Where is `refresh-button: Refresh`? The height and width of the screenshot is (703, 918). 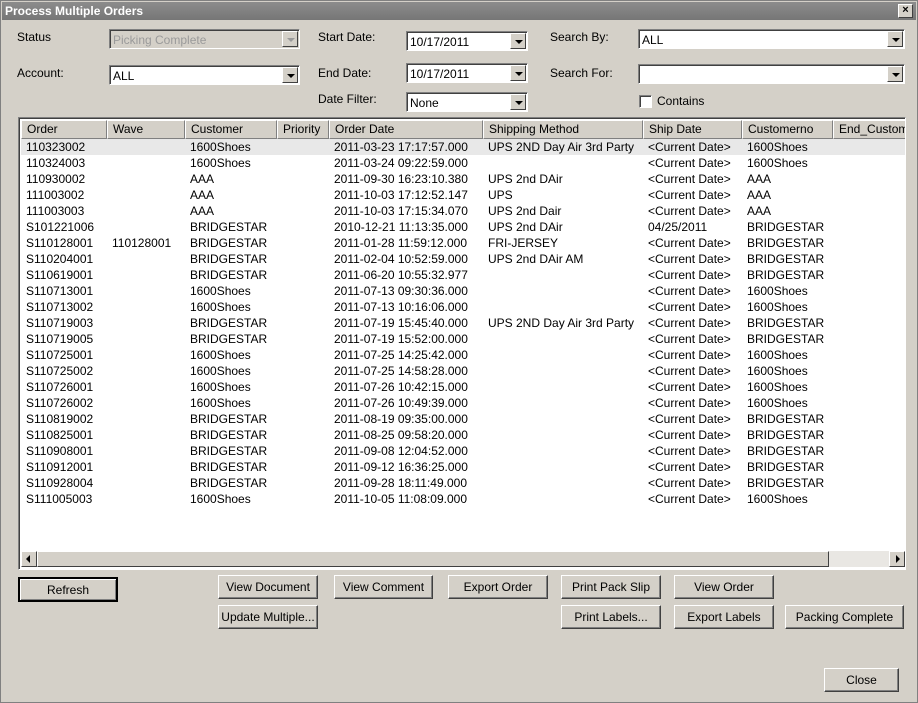
refresh-button: Refresh is located at coordinates (68, 589).